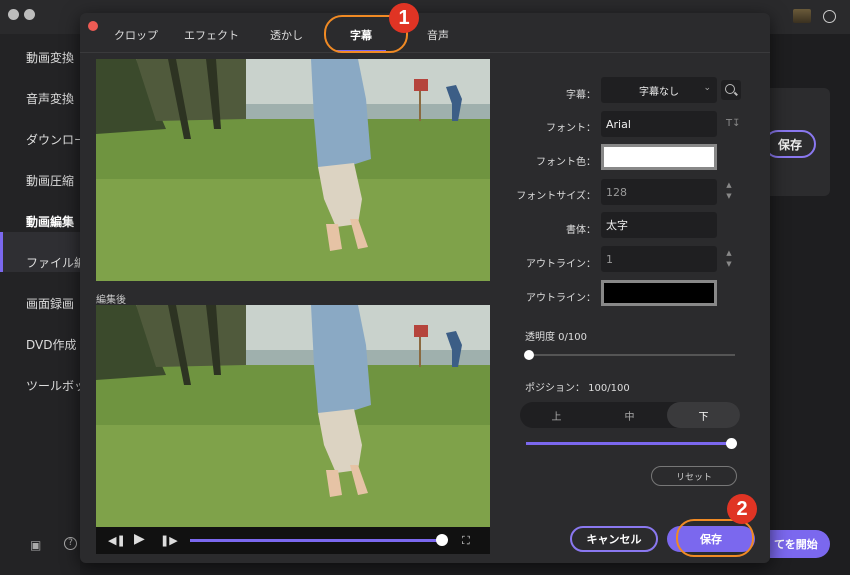 The height and width of the screenshot is (575, 850). I want to click on tab-audio: 音声, so click(438, 35).